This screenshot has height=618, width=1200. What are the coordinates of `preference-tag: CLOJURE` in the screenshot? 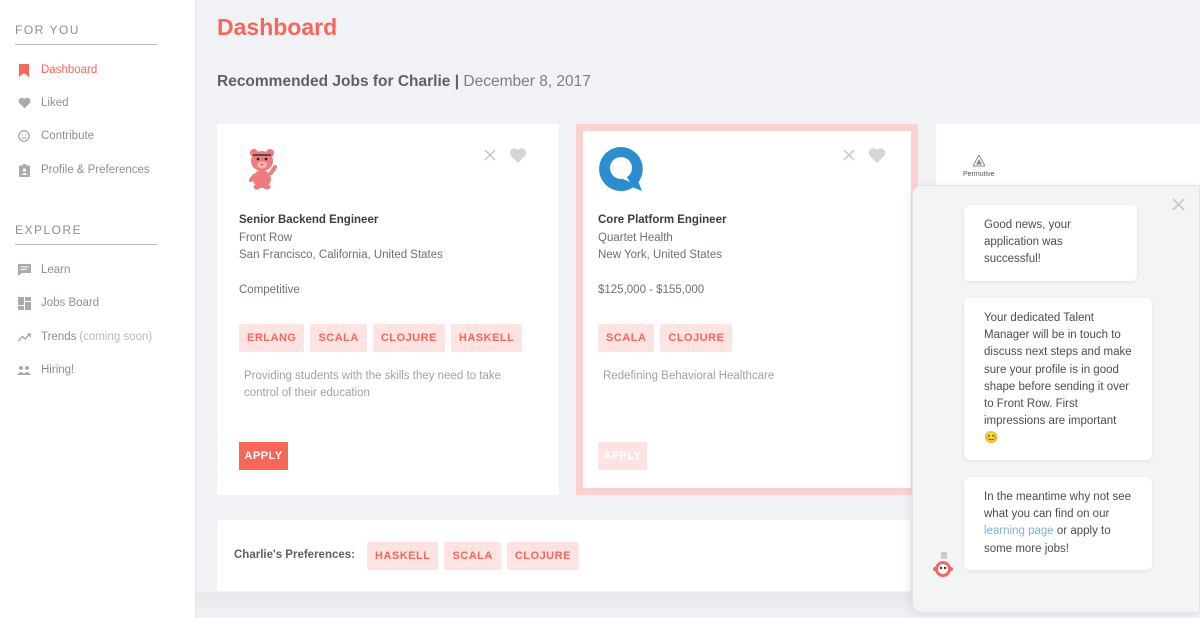 It's located at (542, 556).